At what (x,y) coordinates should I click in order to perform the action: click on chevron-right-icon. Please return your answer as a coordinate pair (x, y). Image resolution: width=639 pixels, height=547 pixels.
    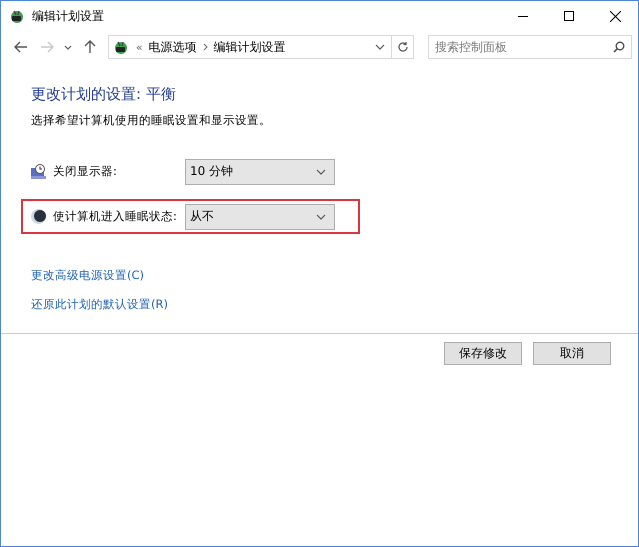
    Looking at the image, I should click on (205, 47).